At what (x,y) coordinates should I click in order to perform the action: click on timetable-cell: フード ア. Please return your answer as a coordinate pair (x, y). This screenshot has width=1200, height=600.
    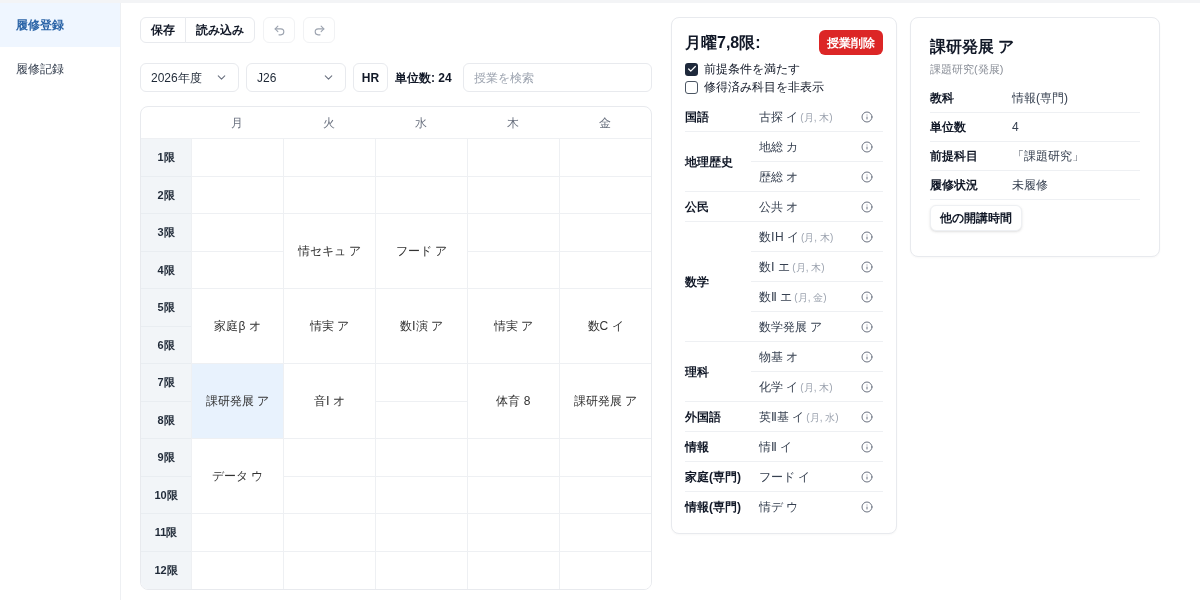
    Looking at the image, I should click on (421, 251).